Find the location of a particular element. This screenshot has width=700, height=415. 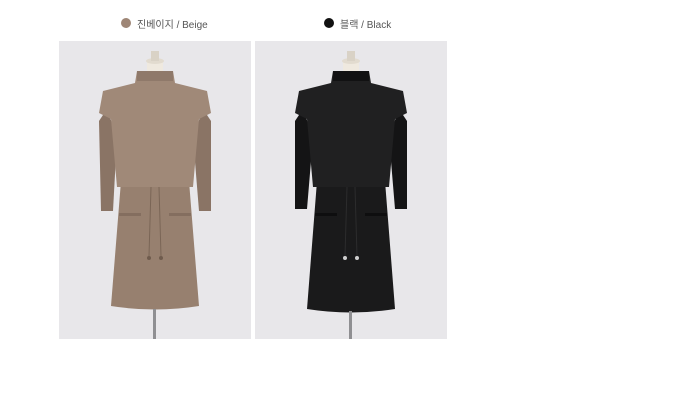

dress-black-image is located at coordinates (351, 195).